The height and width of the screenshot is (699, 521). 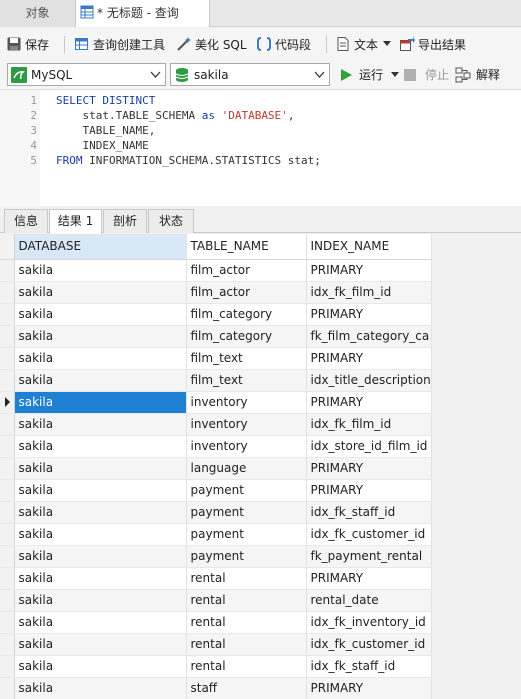 What do you see at coordinates (100, 247) in the screenshot?
I see `column-header-database: DATABASE` at bounding box center [100, 247].